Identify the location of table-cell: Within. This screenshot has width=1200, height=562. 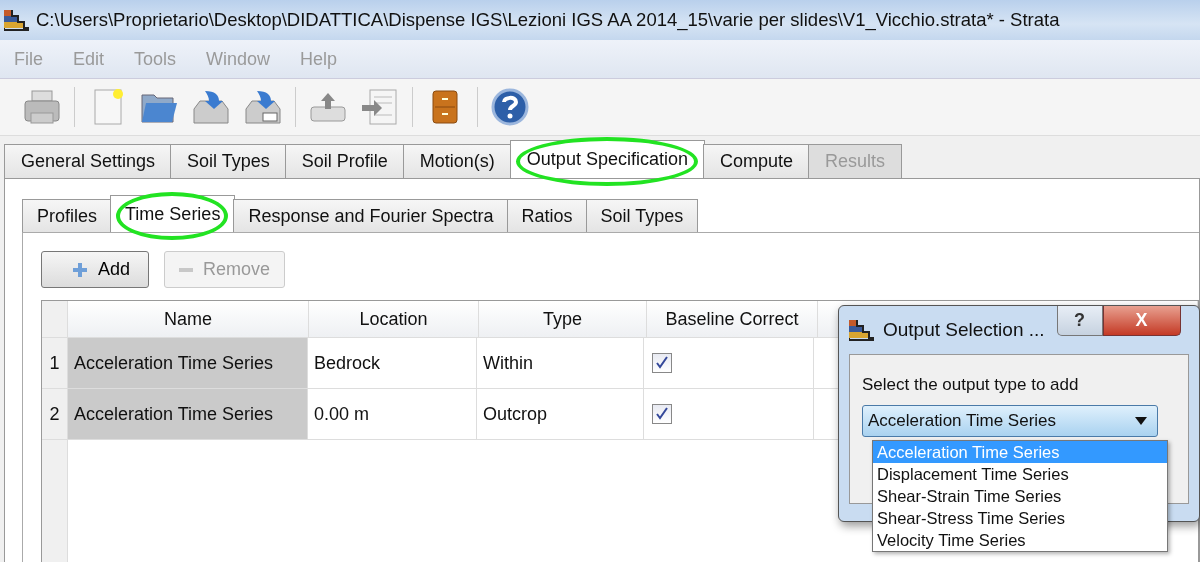
(560, 363).